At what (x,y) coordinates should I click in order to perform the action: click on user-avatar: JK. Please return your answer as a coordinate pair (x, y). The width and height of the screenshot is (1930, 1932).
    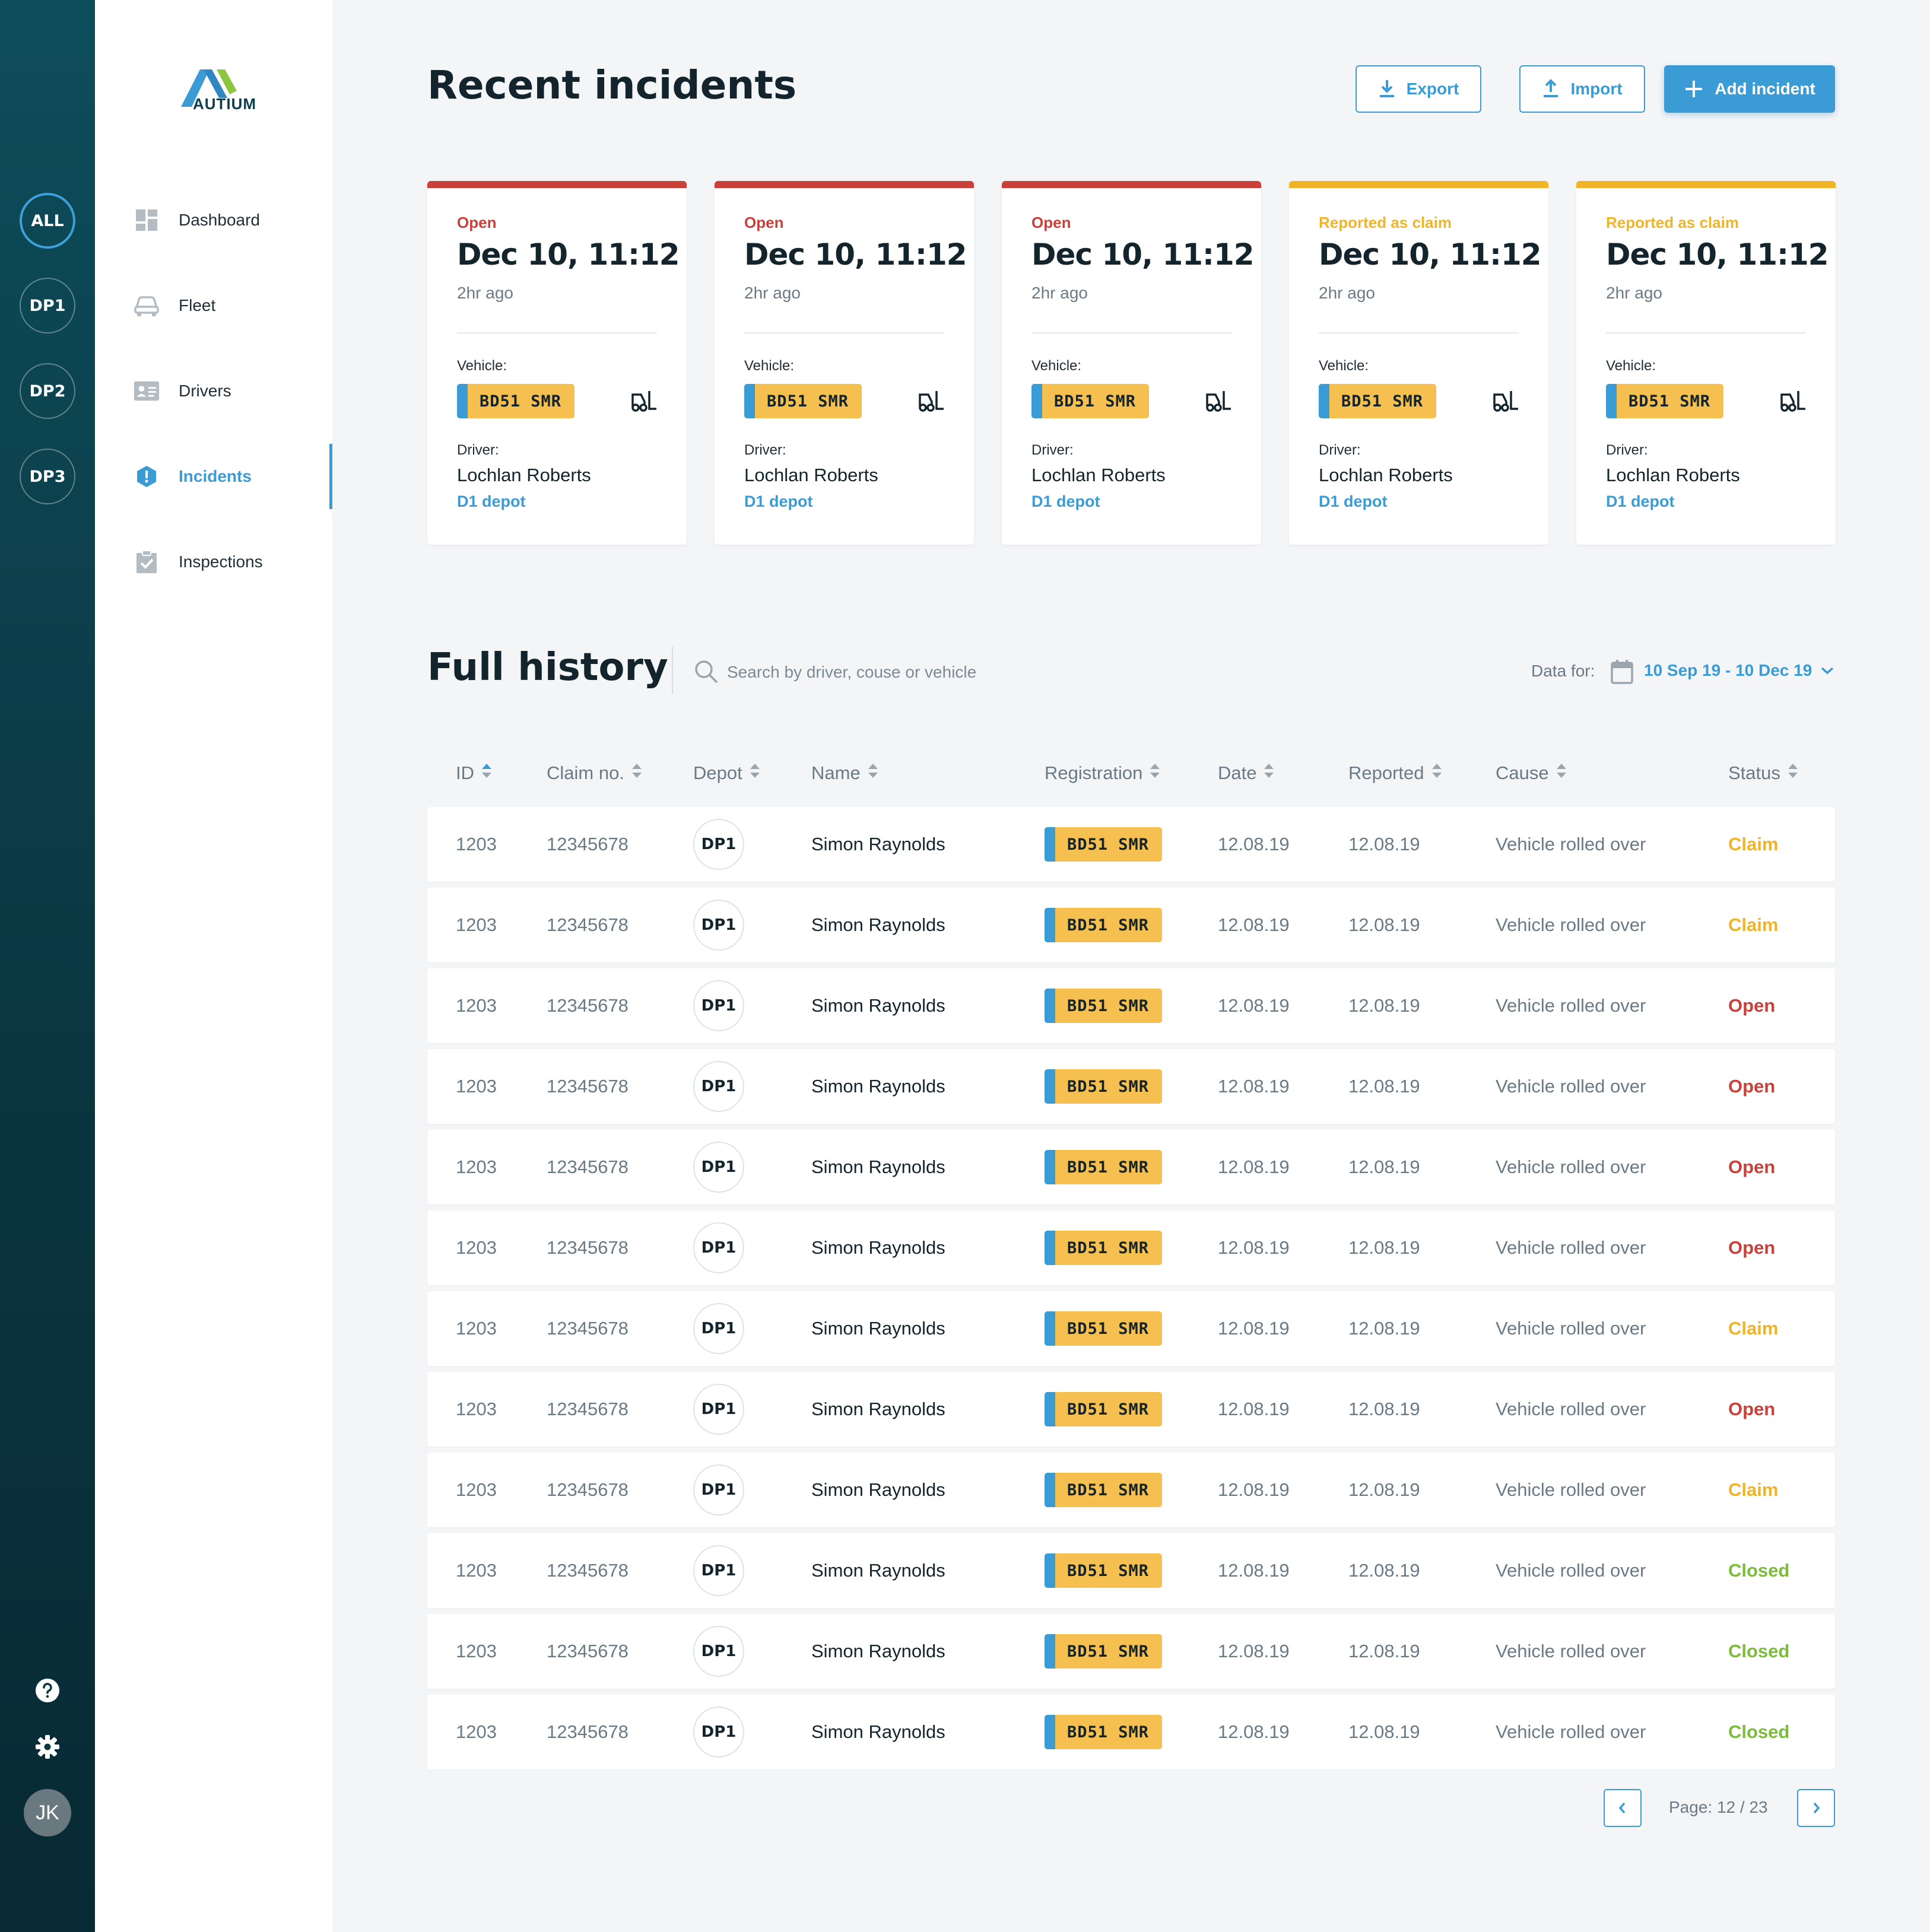
    Looking at the image, I should click on (47, 1812).